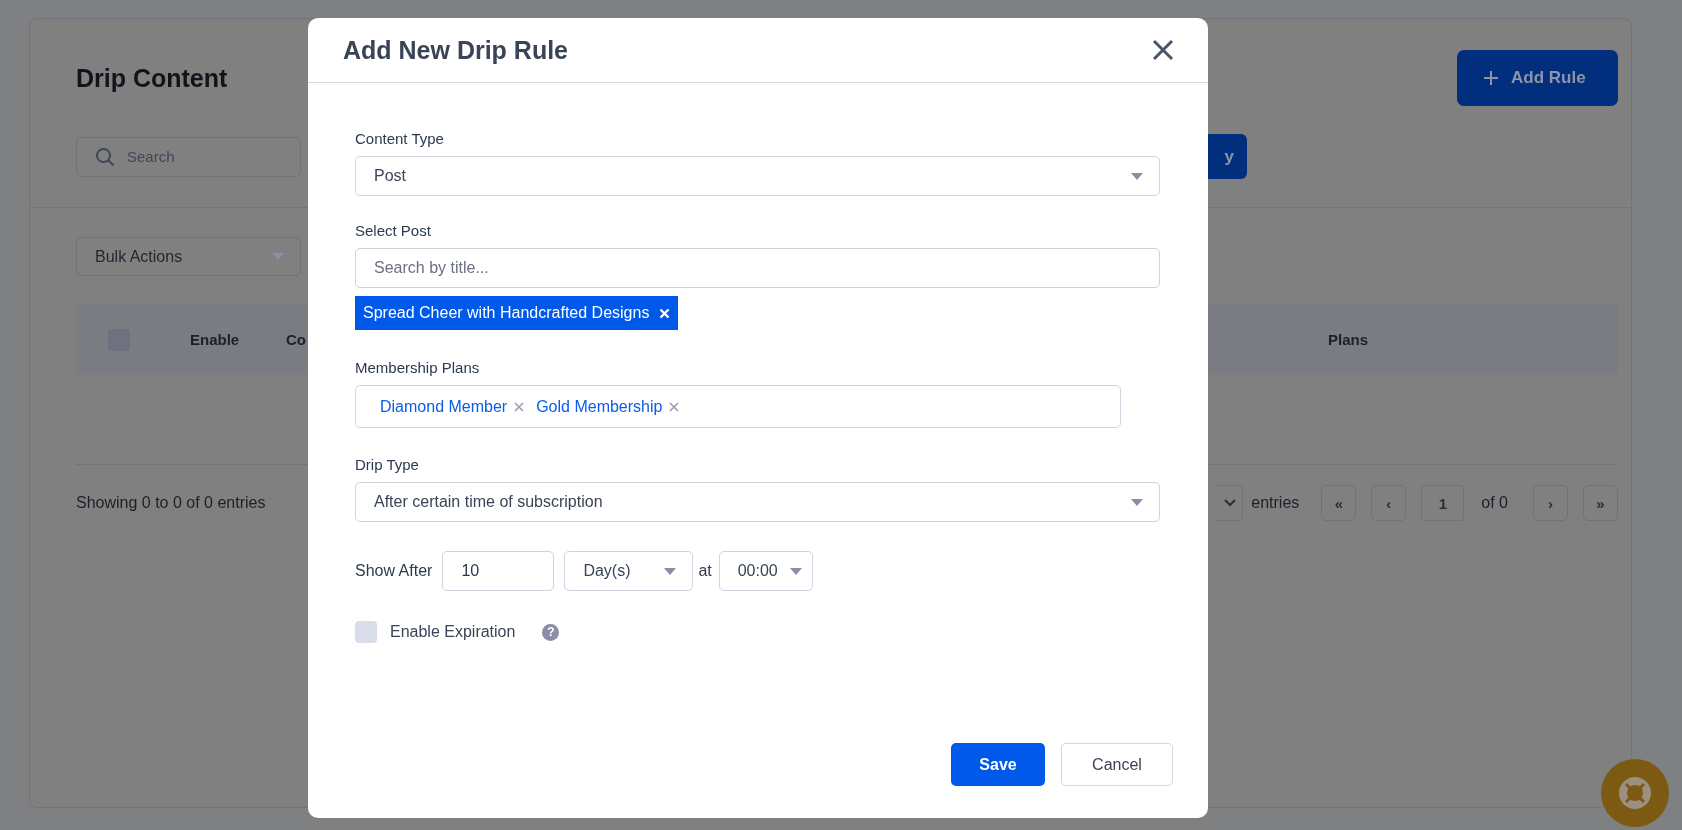 The width and height of the screenshot is (1682, 830). What do you see at coordinates (629, 571) in the screenshot?
I see `time-unit-dropdown: Day(s)` at bounding box center [629, 571].